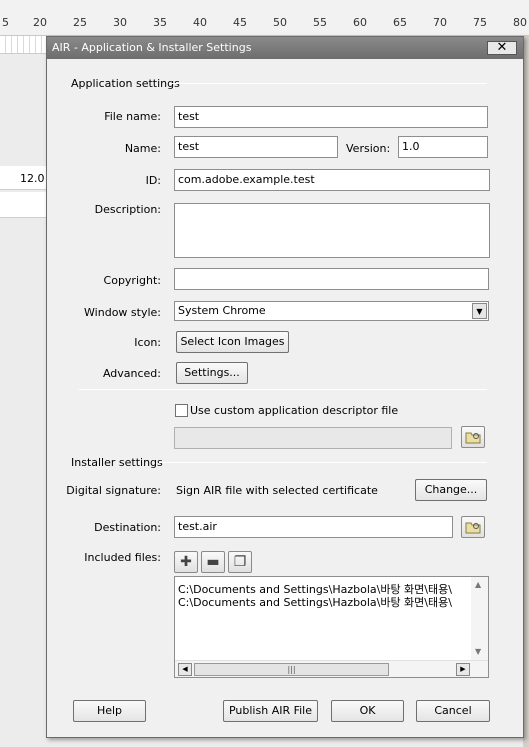 Image resolution: width=529 pixels, height=747 pixels. What do you see at coordinates (132, 280) in the screenshot?
I see `copyright-label: Copyright:` at bounding box center [132, 280].